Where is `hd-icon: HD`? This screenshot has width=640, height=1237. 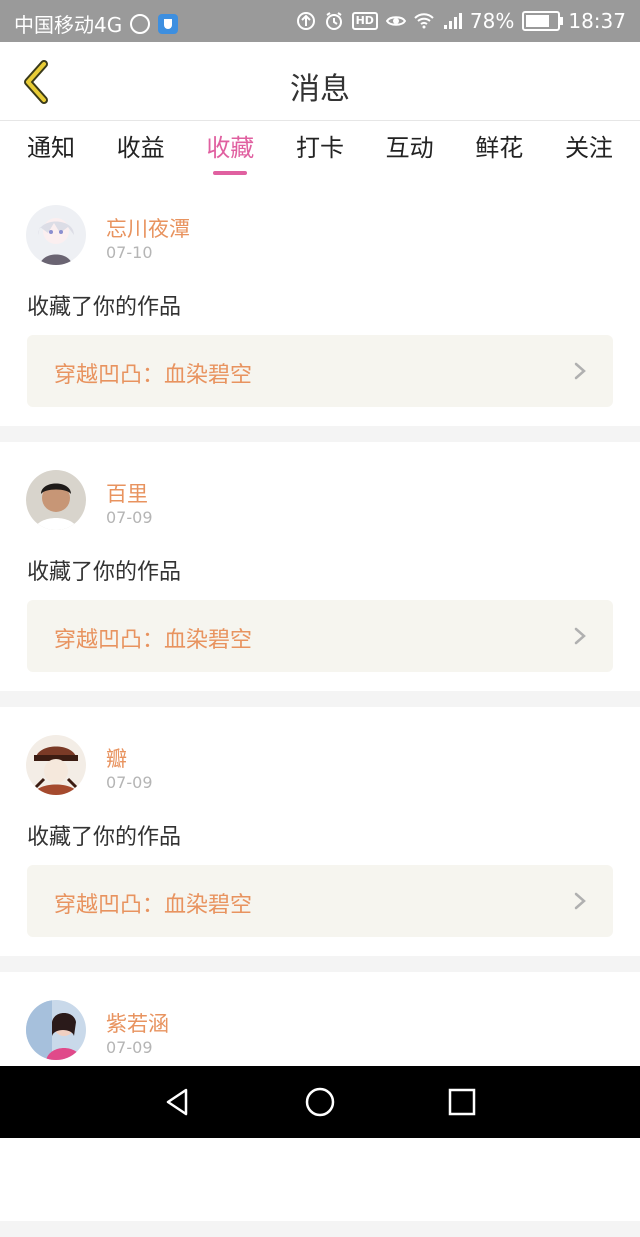 hd-icon: HD is located at coordinates (364, 21).